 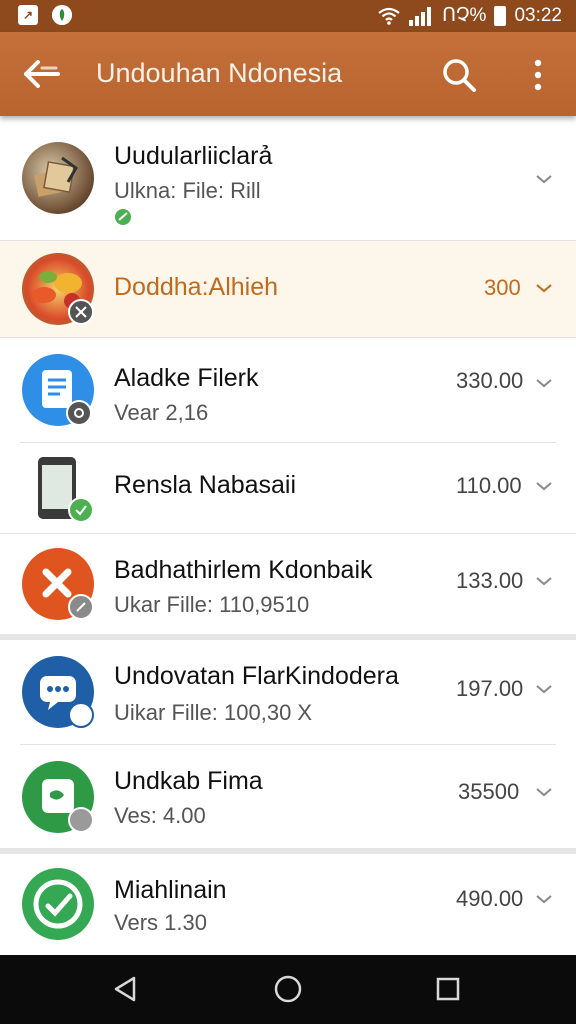 I want to click on battery-icon, so click(x=500, y=15).